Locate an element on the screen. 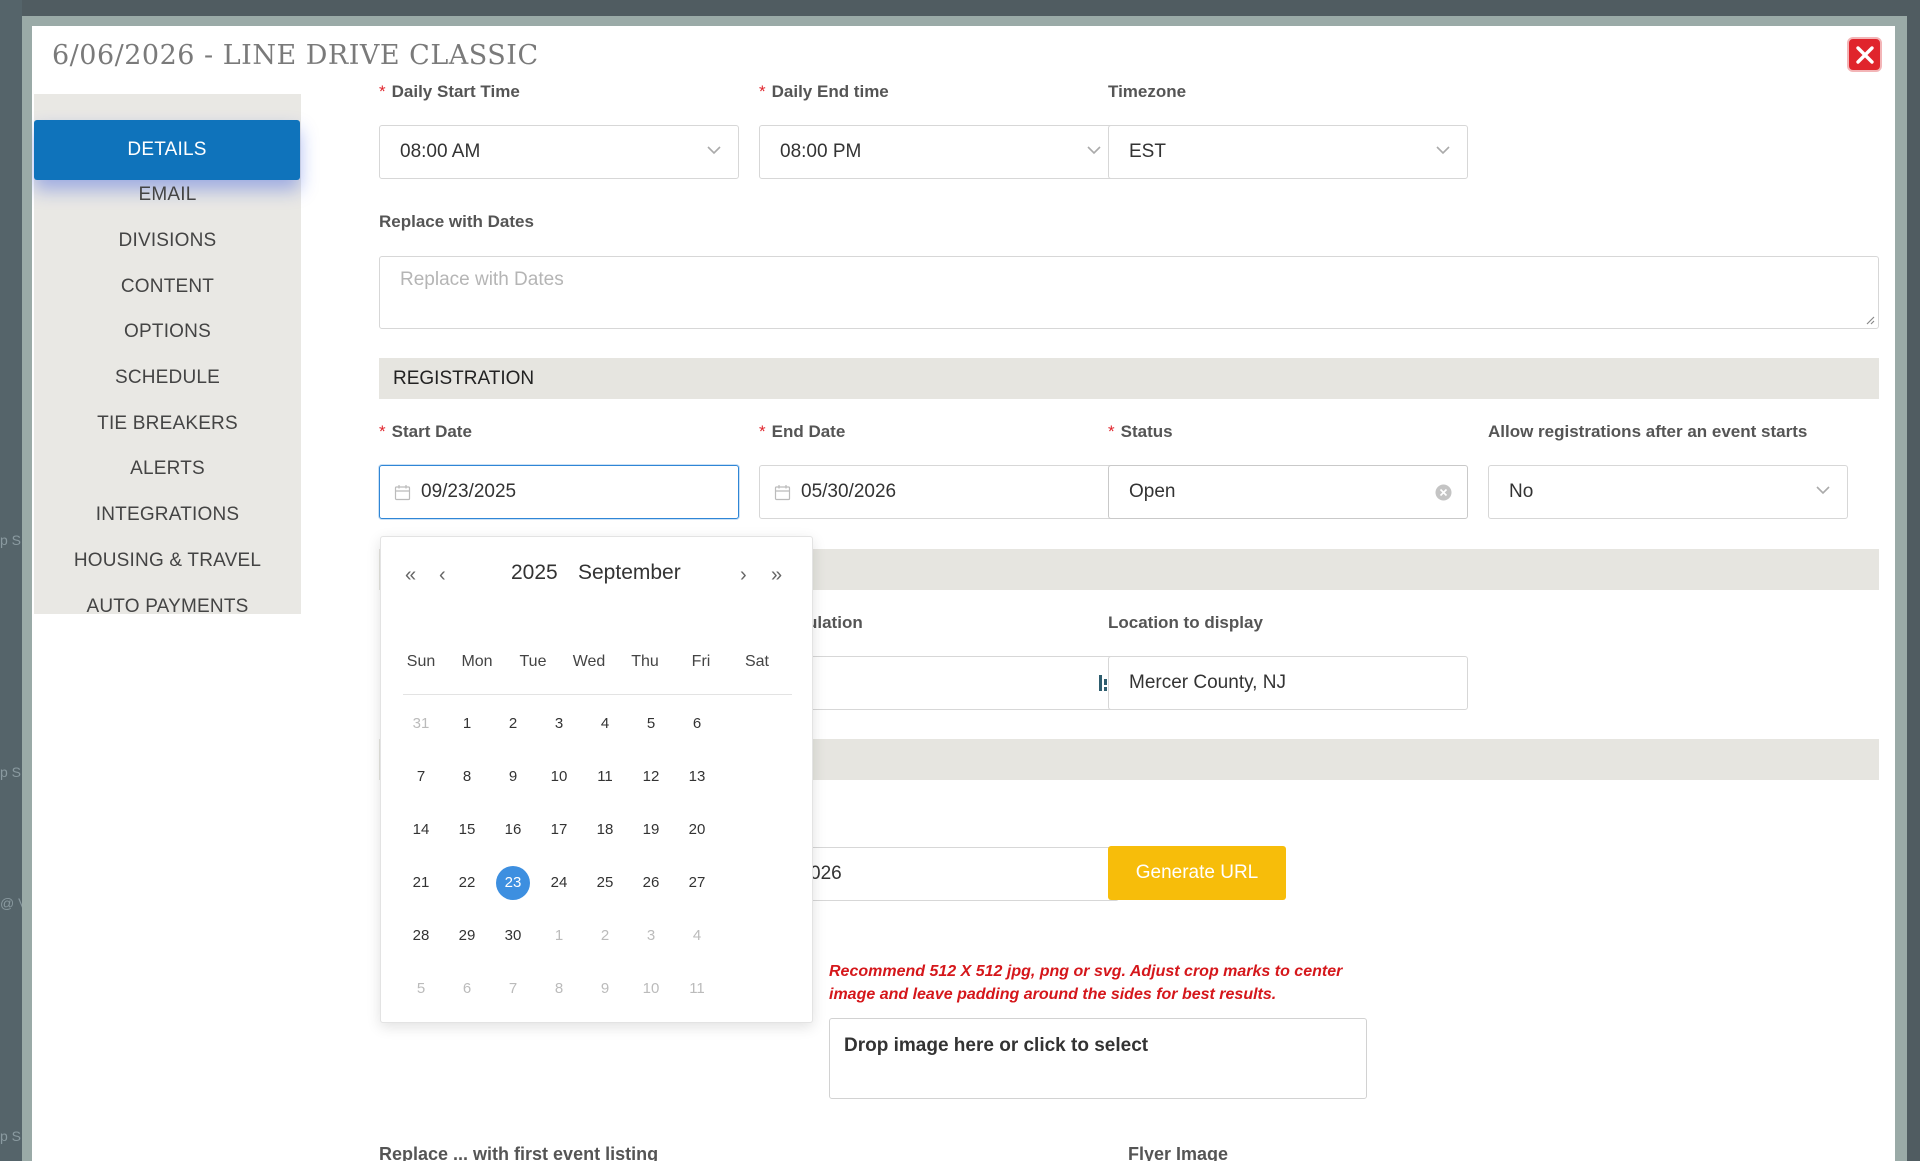 The height and width of the screenshot is (1161, 1920). replace-dates-label: Replace with Dates is located at coordinates (456, 221).